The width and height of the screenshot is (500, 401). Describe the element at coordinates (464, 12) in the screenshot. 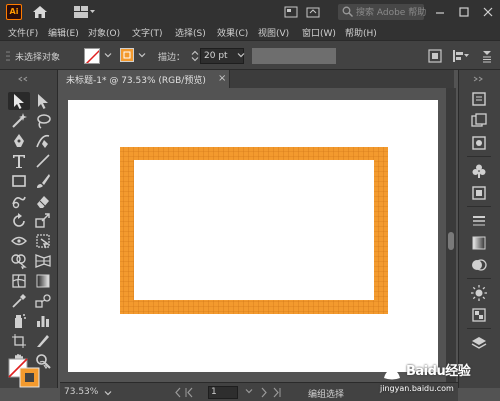

I see `maximize-icon` at that location.